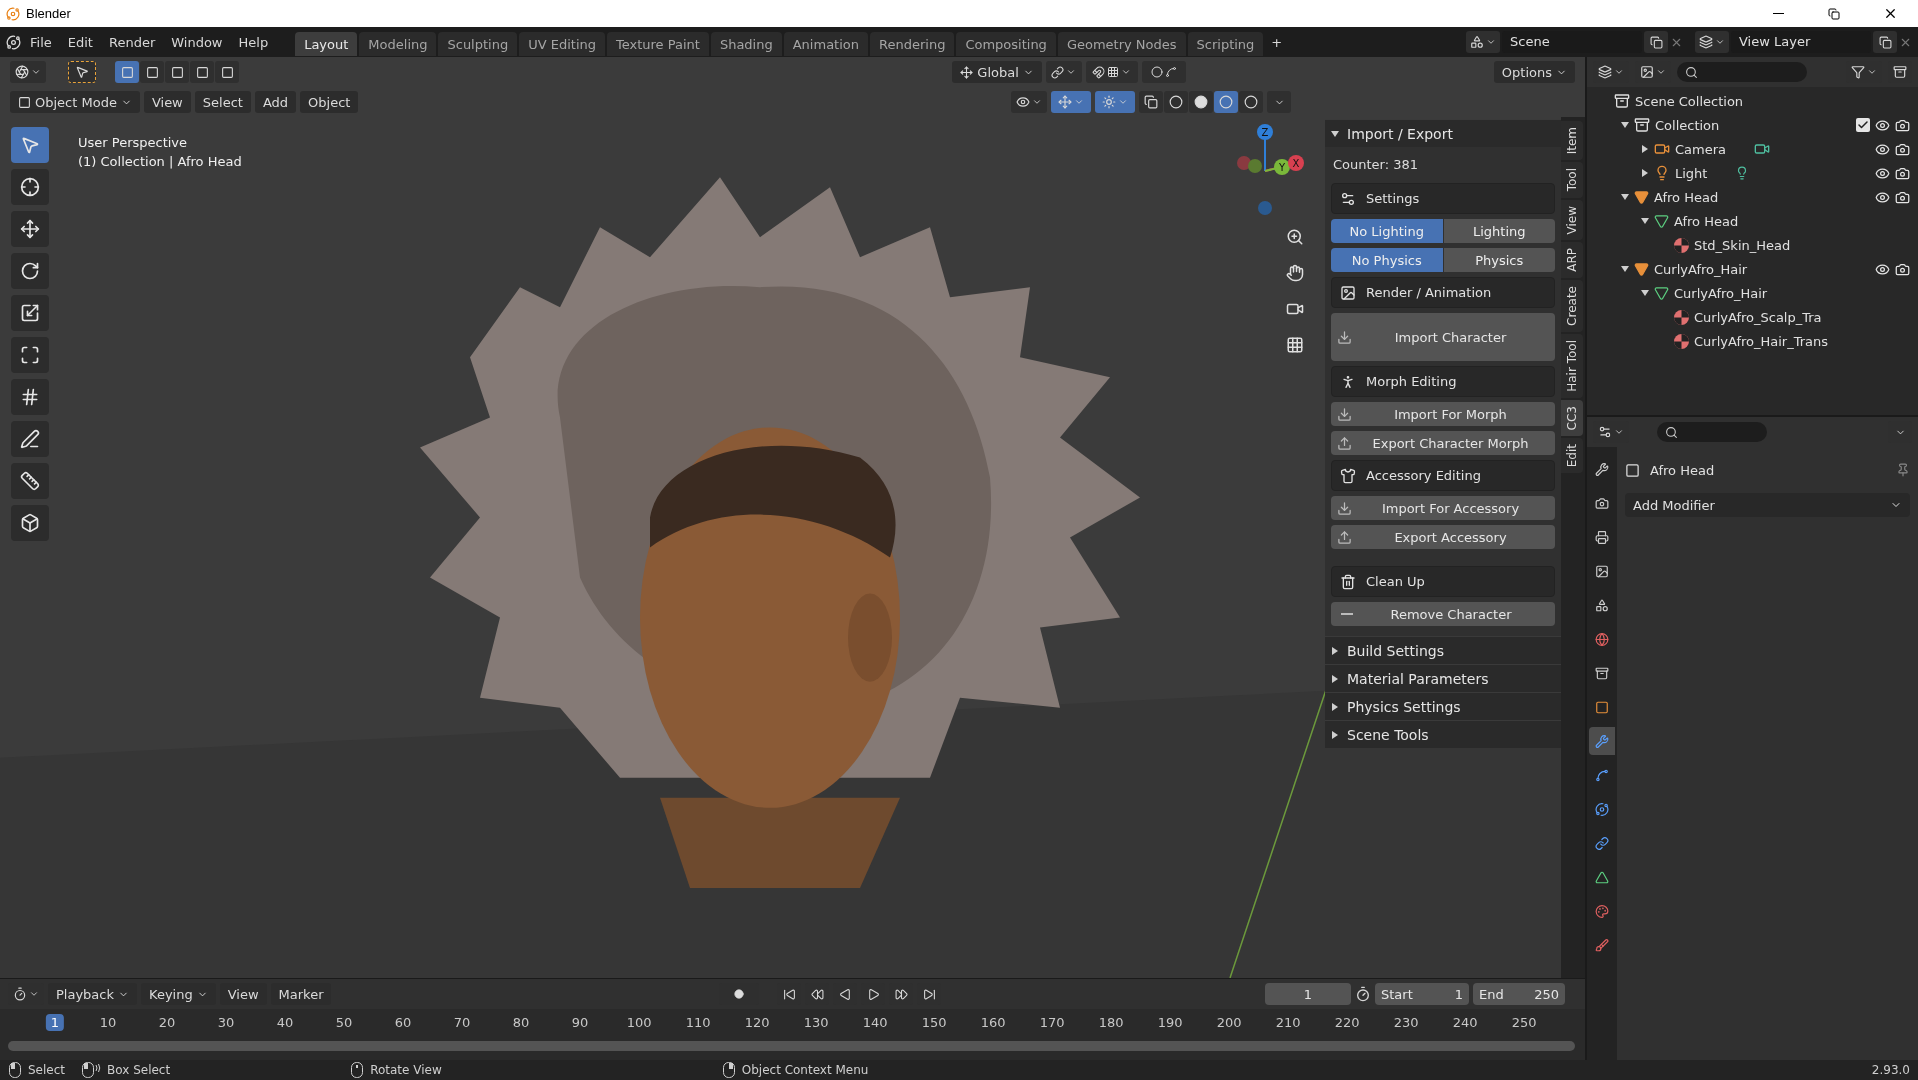 The height and width of the screenshot is (1080, 1918). I want to click on action-button: Remove Character, so click(1443, 614).